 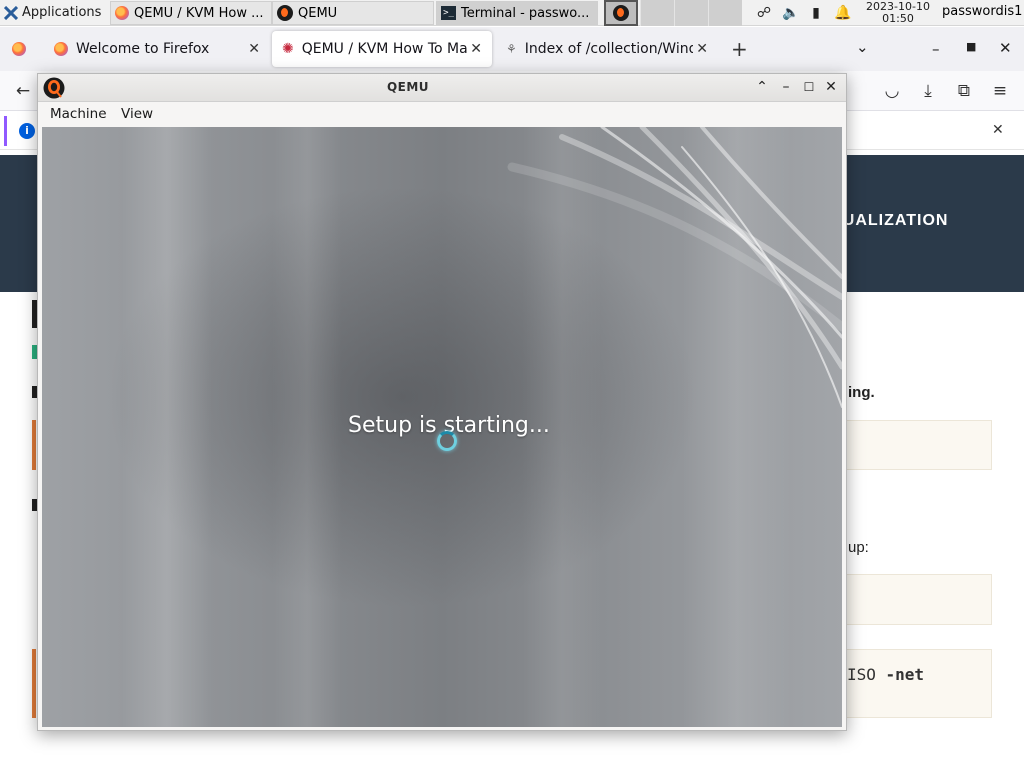 I want to click on list-tabs-icon: ⌄, so click(x=862, y=47).